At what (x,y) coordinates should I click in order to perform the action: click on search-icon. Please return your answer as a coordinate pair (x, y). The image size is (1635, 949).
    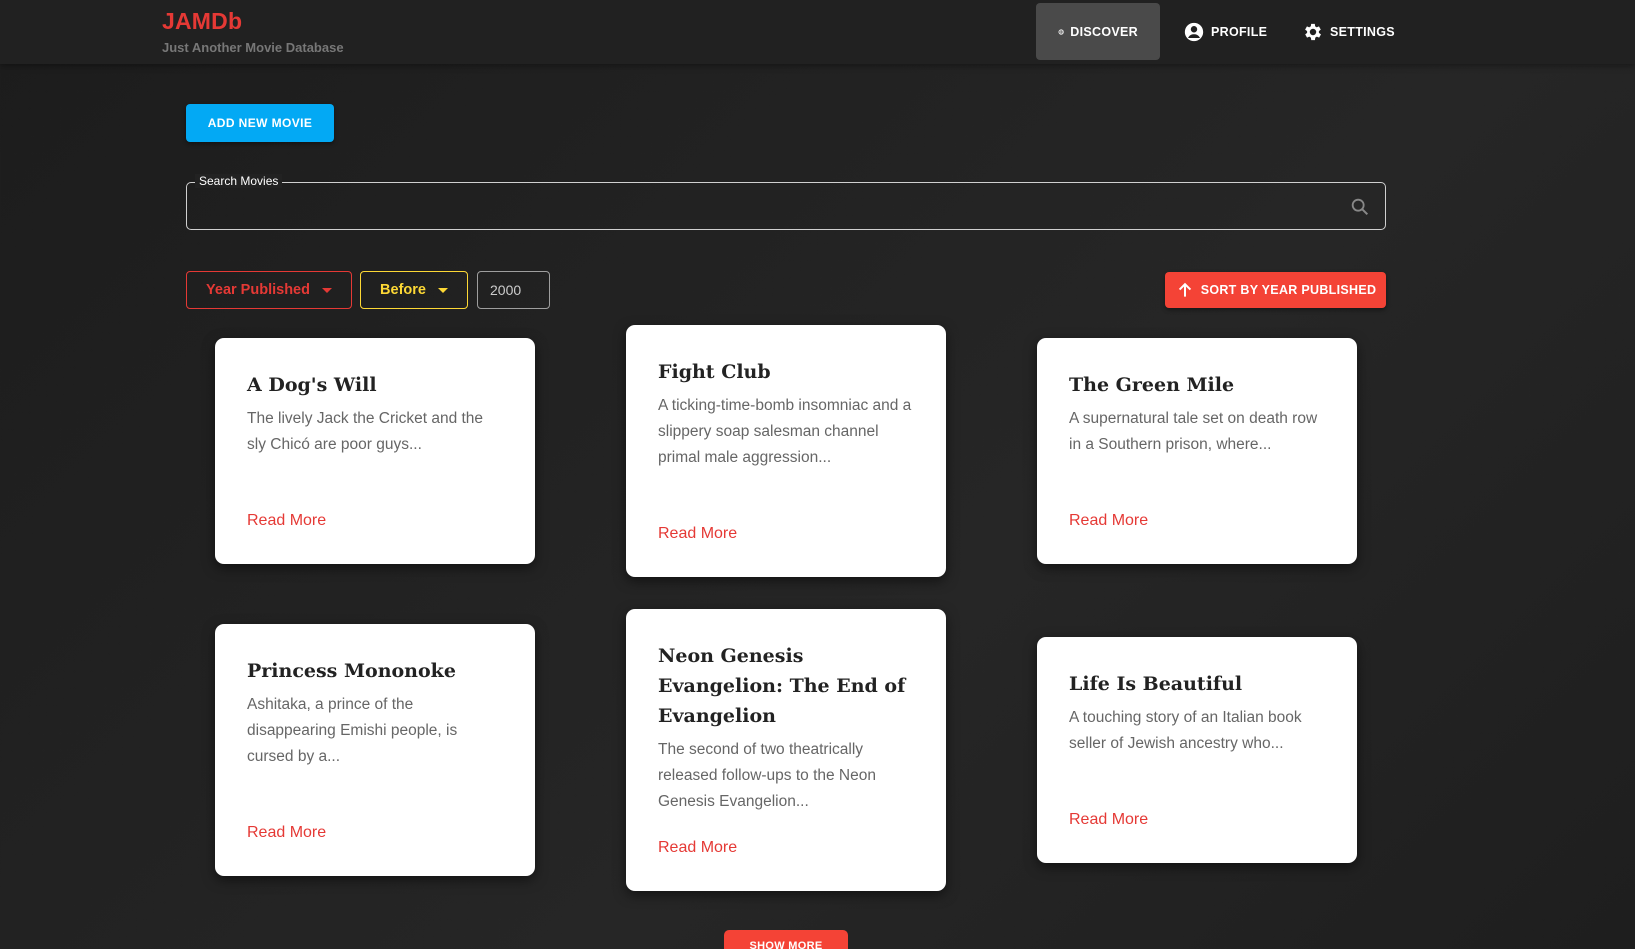
    Looking at the image, I should click on (1360, 207).